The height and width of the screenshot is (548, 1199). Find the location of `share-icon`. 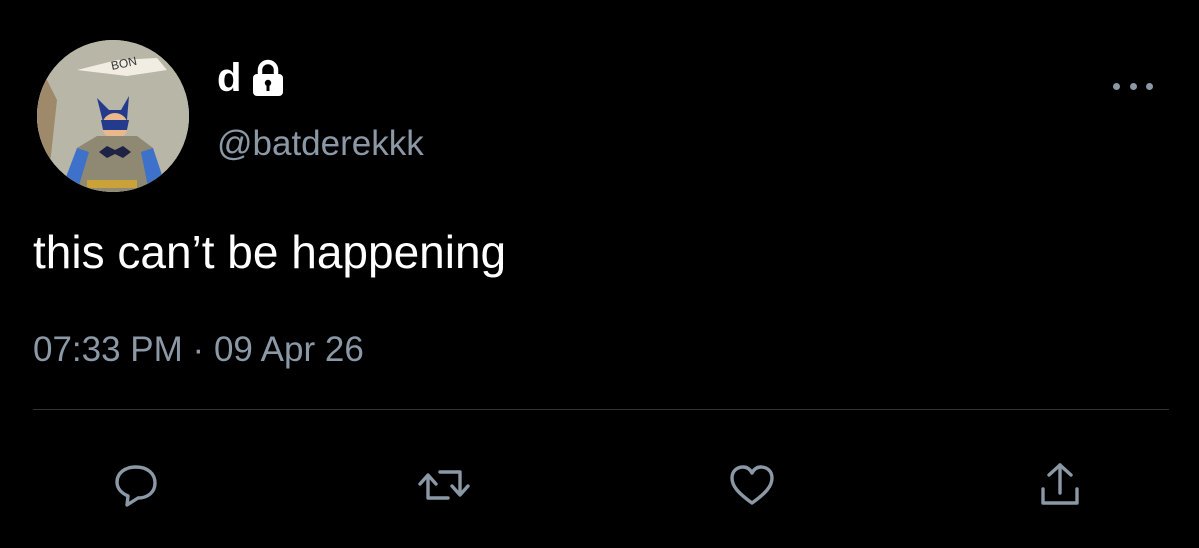

share-icon is located at coordinates (1060, 484).